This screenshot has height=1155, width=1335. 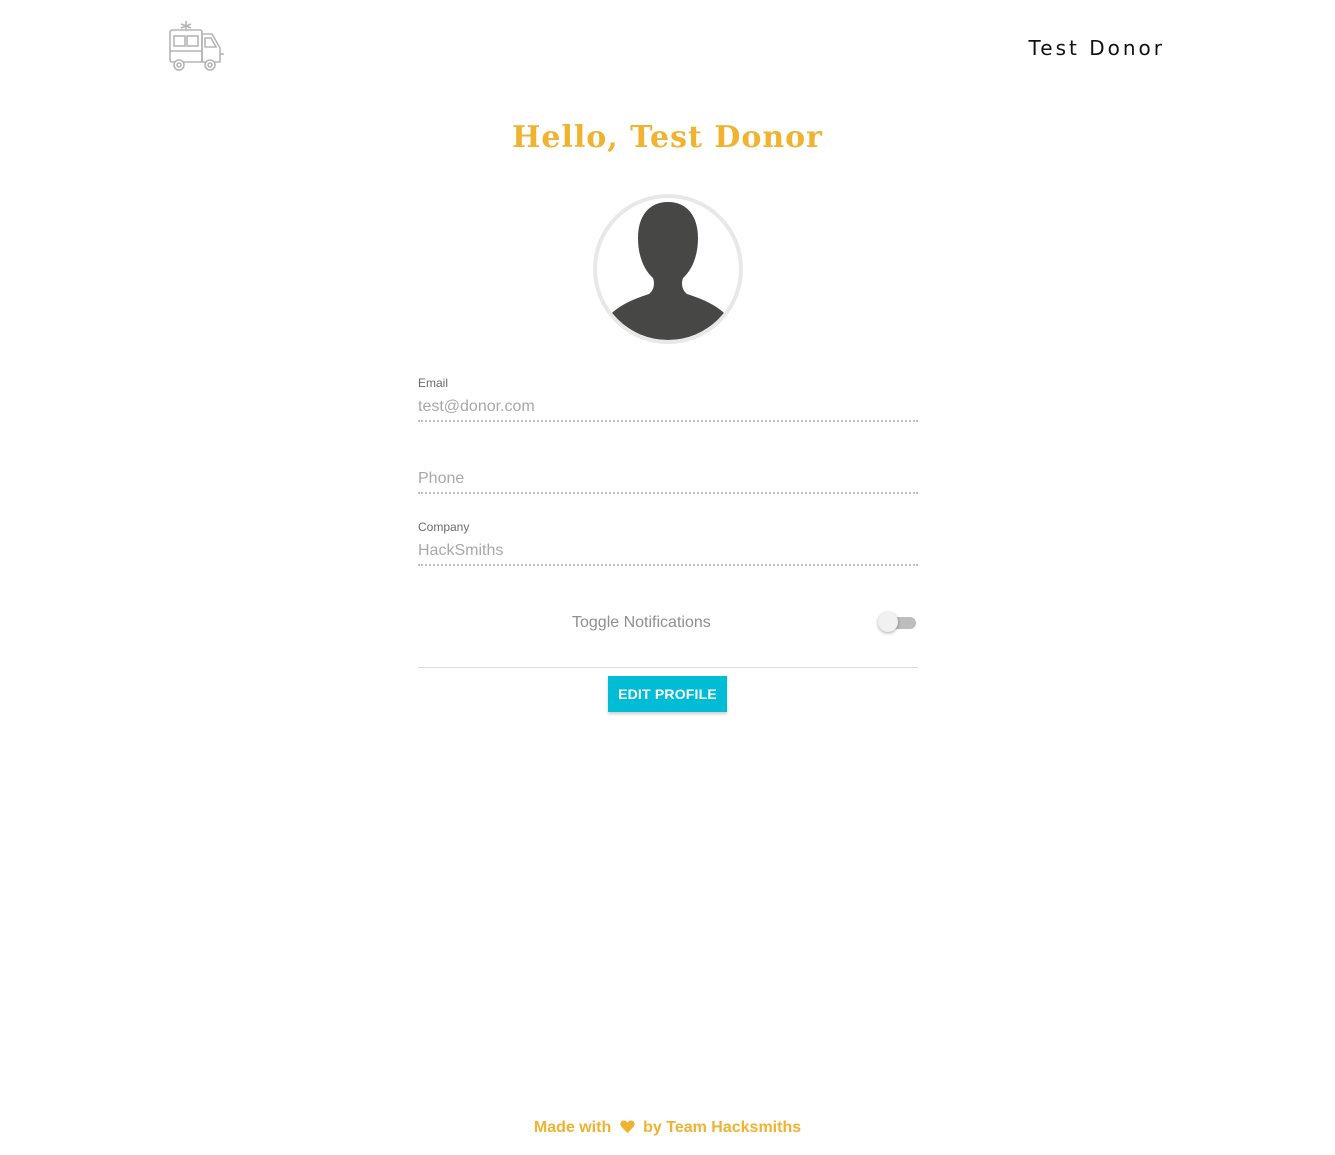 I want to click on notifications-label: Toggle Notifications, so click(x=641, y=622).